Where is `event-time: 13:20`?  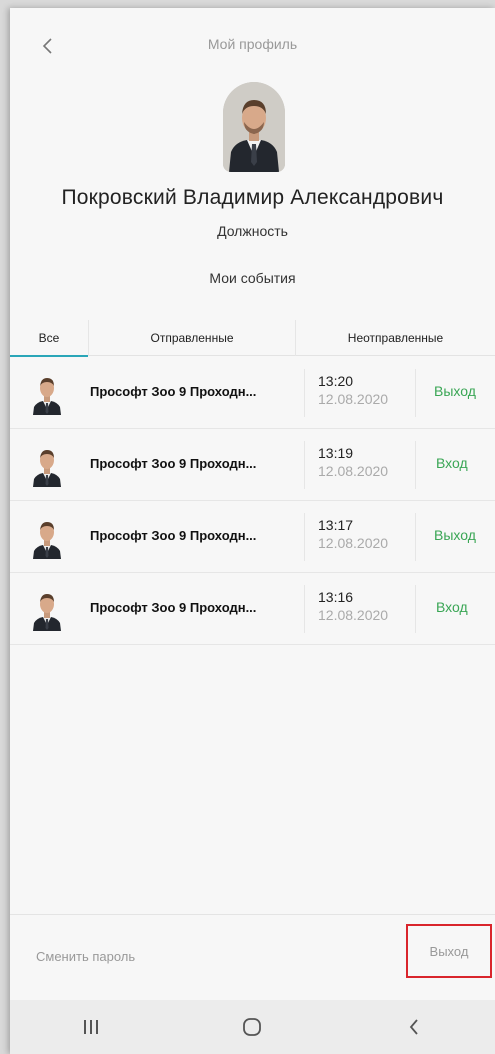
event-time: 13:20 is located at coordinates (336, 381).